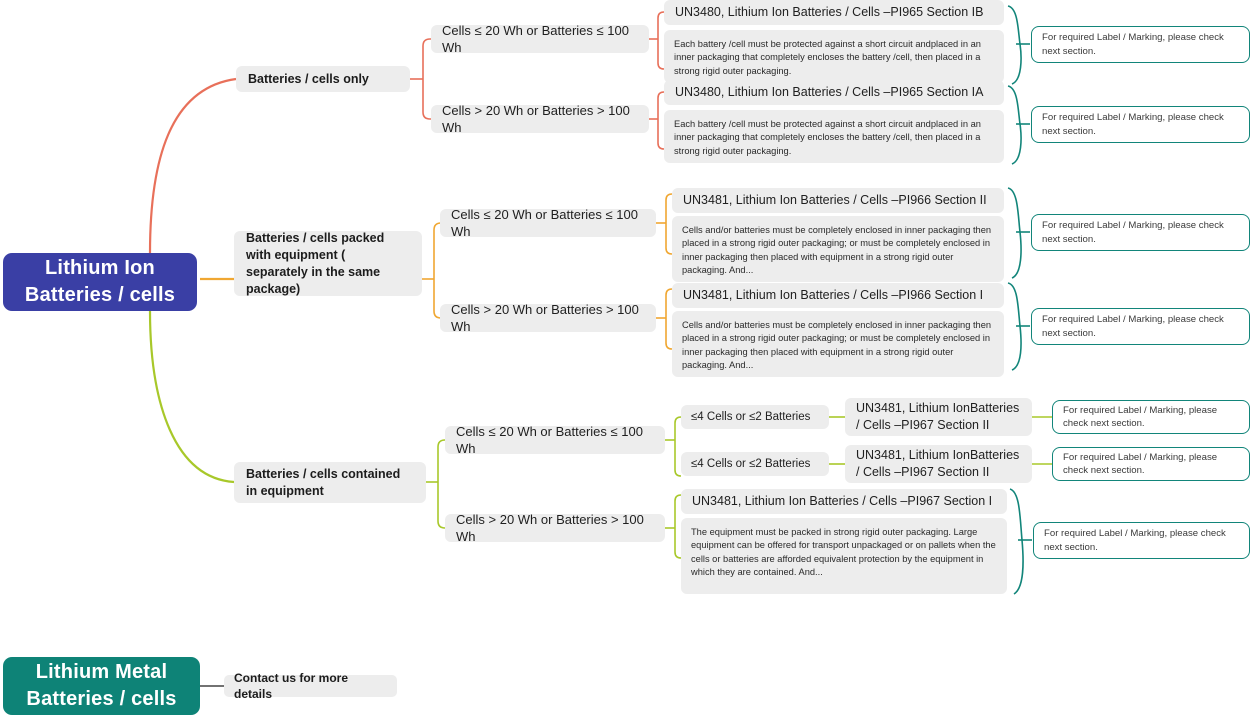 The image size is (1255, 728). I want to click on condition-node-b2-gt20: Cells > 20 Wh or Batteries > 100 Wh, so click(548, 318).